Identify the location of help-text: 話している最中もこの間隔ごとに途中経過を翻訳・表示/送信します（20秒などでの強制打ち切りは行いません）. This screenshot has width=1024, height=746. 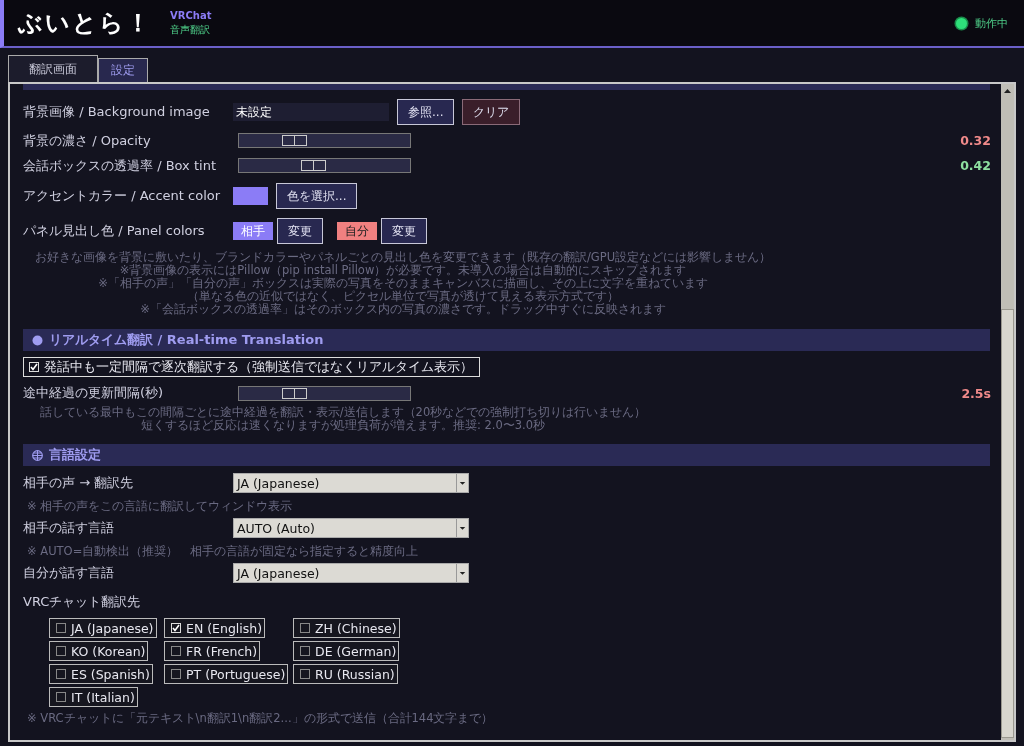
(343, 412).